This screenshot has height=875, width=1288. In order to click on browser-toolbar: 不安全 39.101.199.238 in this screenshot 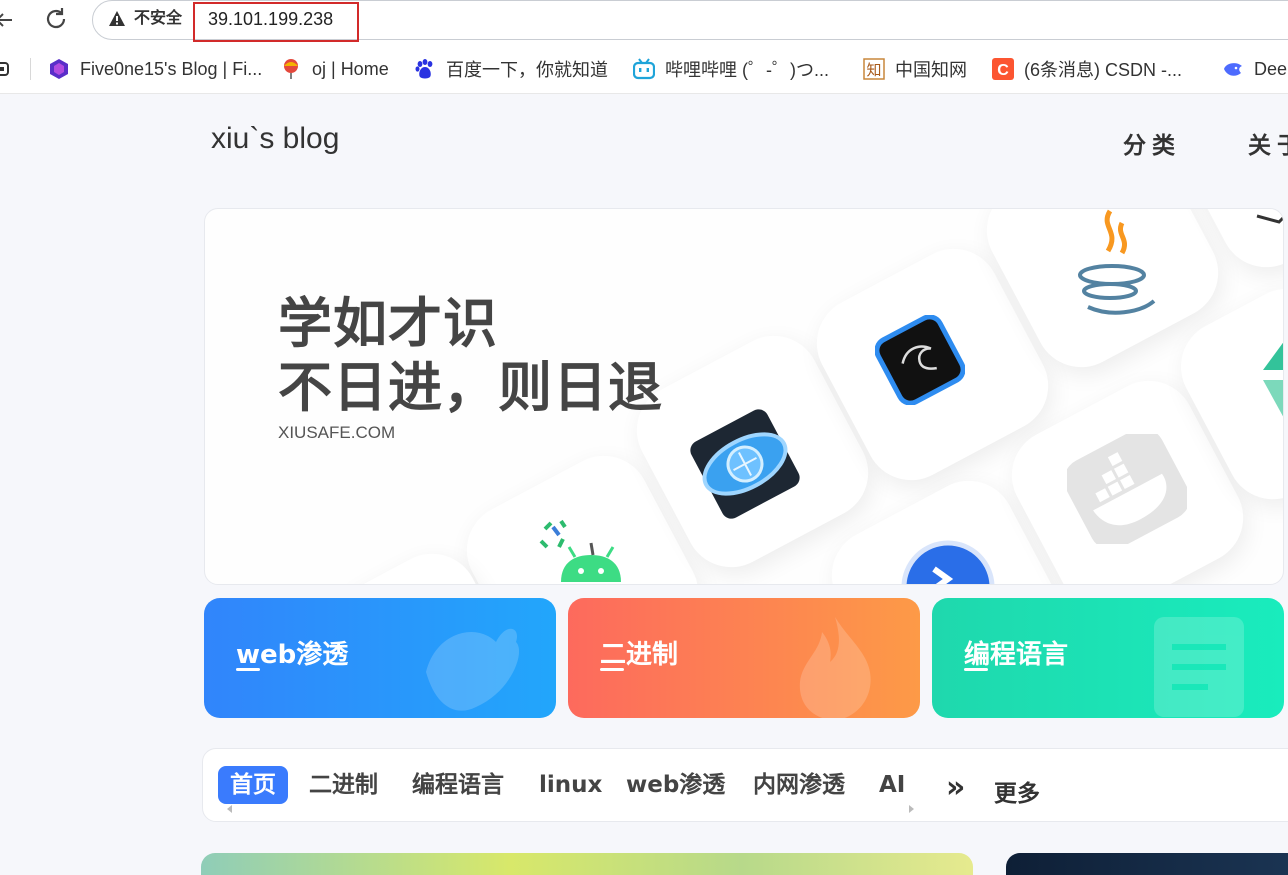, I will do `click(644, 22)`.